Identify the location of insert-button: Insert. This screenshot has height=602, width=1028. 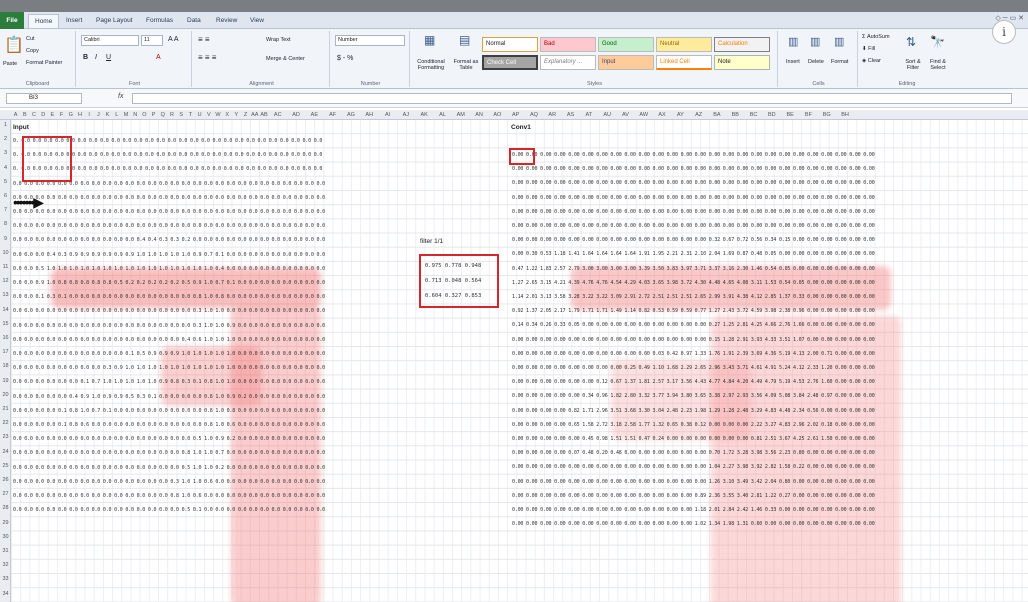
(793, 62).